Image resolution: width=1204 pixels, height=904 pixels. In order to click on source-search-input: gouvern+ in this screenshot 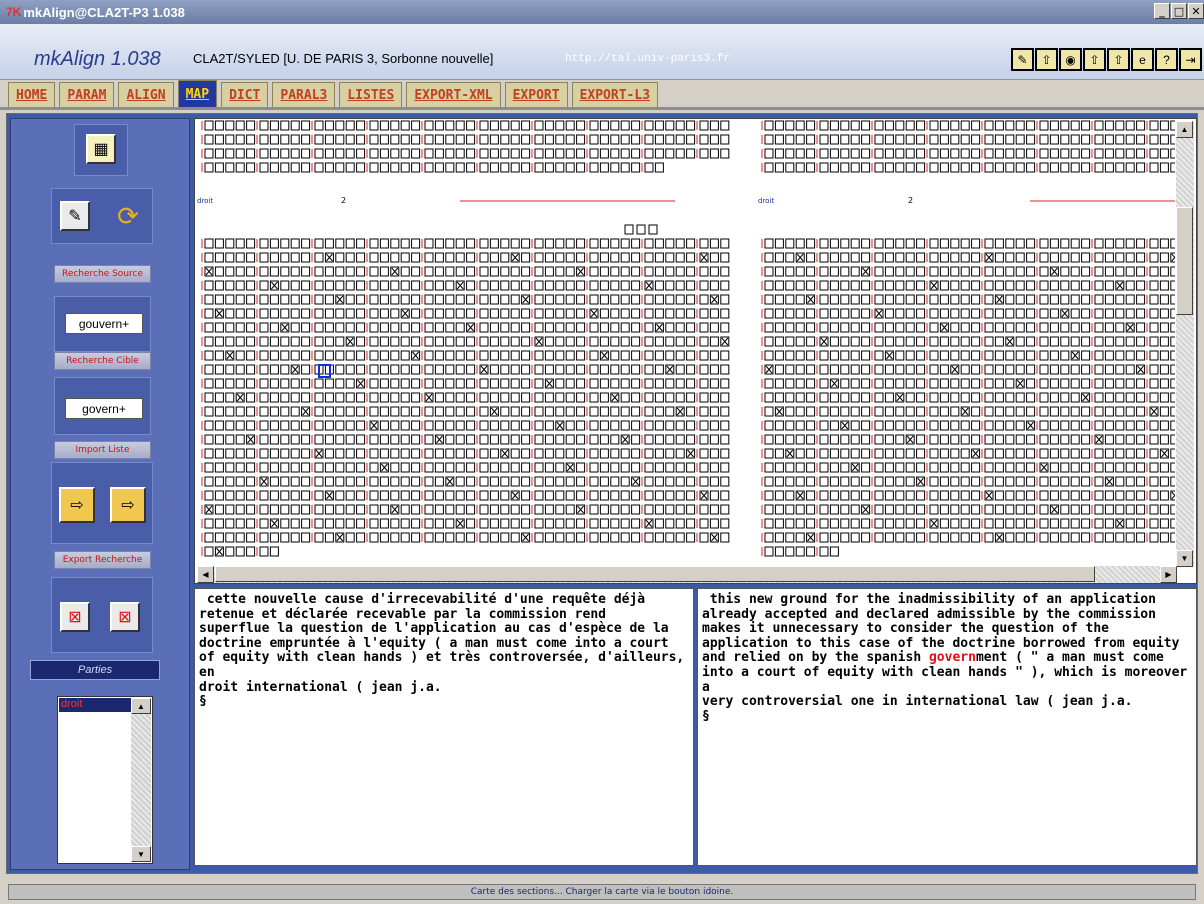, I will do `click(104, 323)`.